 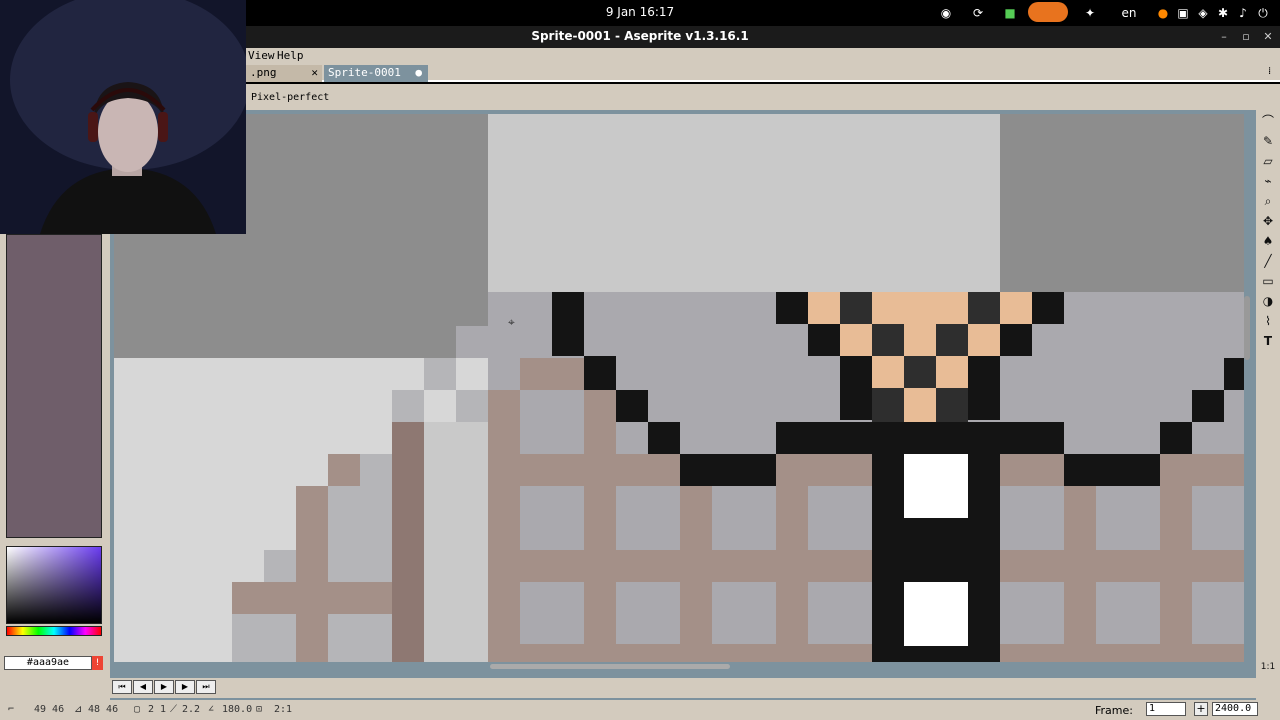 What do you see at coordinates (284, 73) in the screenshot?
I see `tab-png-file: .png ✕` at bounding box center [284, 73].